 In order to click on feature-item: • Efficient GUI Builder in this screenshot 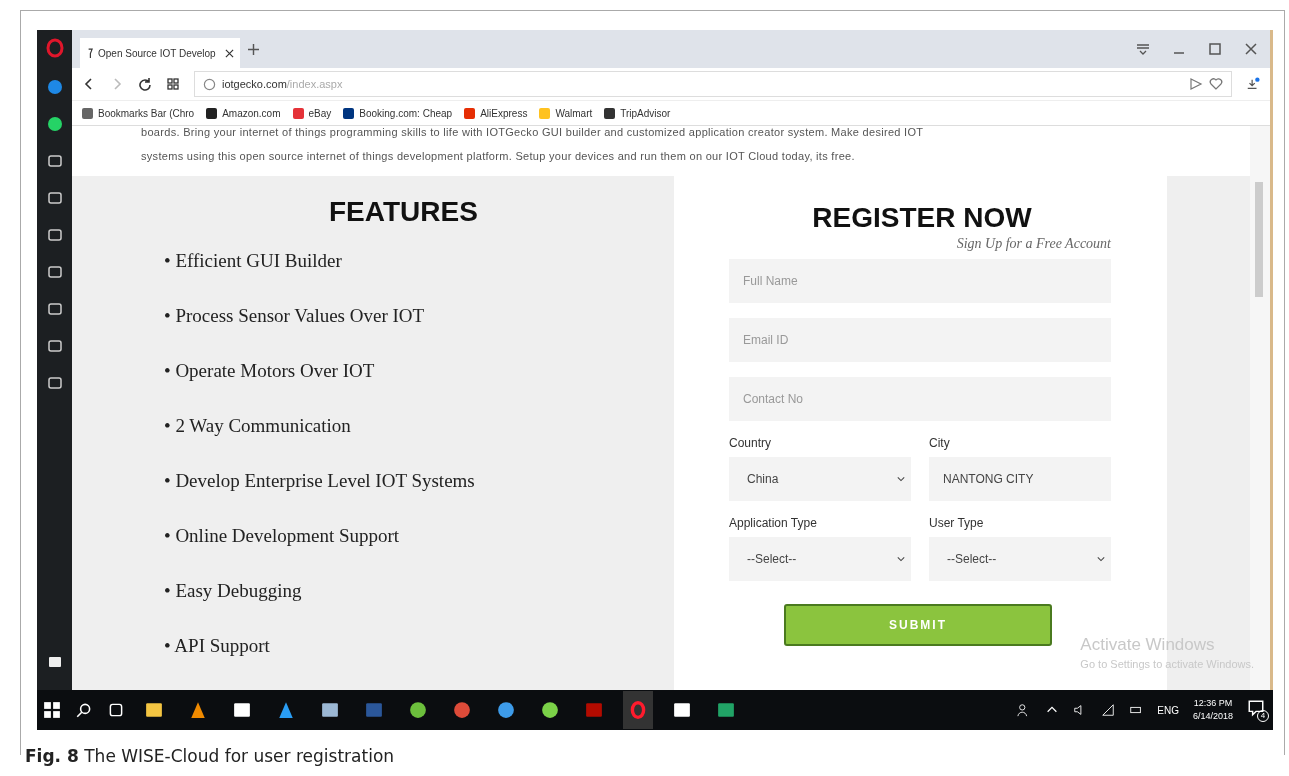, I will do `click(253, 261)`.